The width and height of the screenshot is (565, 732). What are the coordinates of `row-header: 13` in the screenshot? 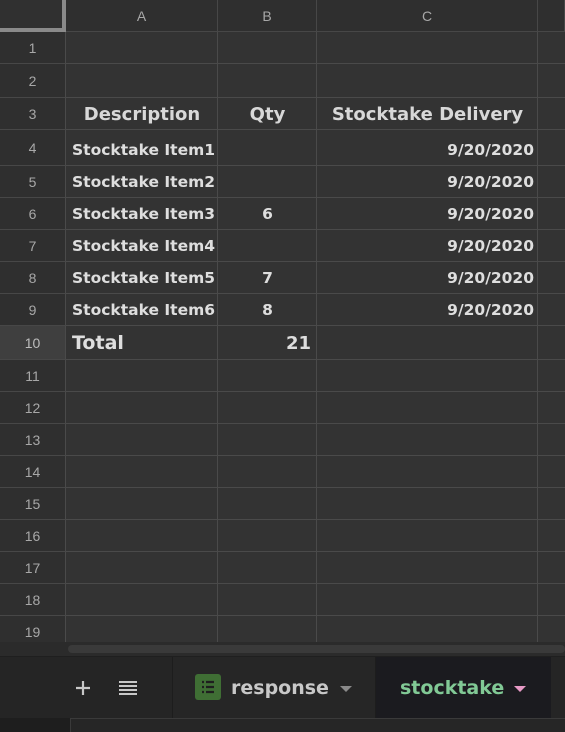 It's located at (33, 440).